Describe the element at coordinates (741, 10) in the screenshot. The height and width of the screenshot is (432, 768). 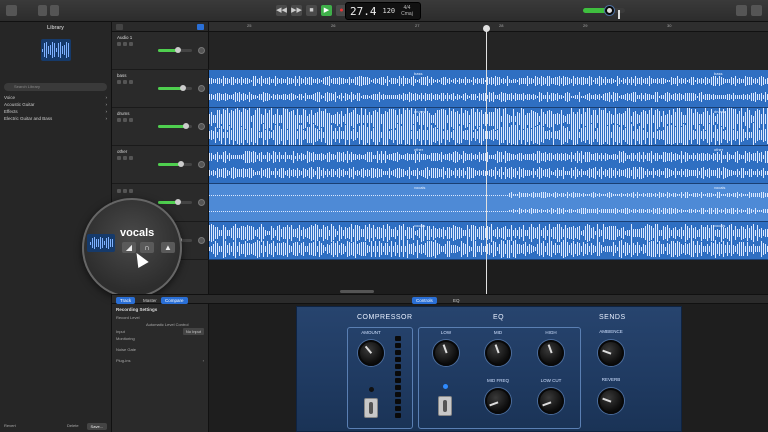
I see `notepad-icon` at that location.